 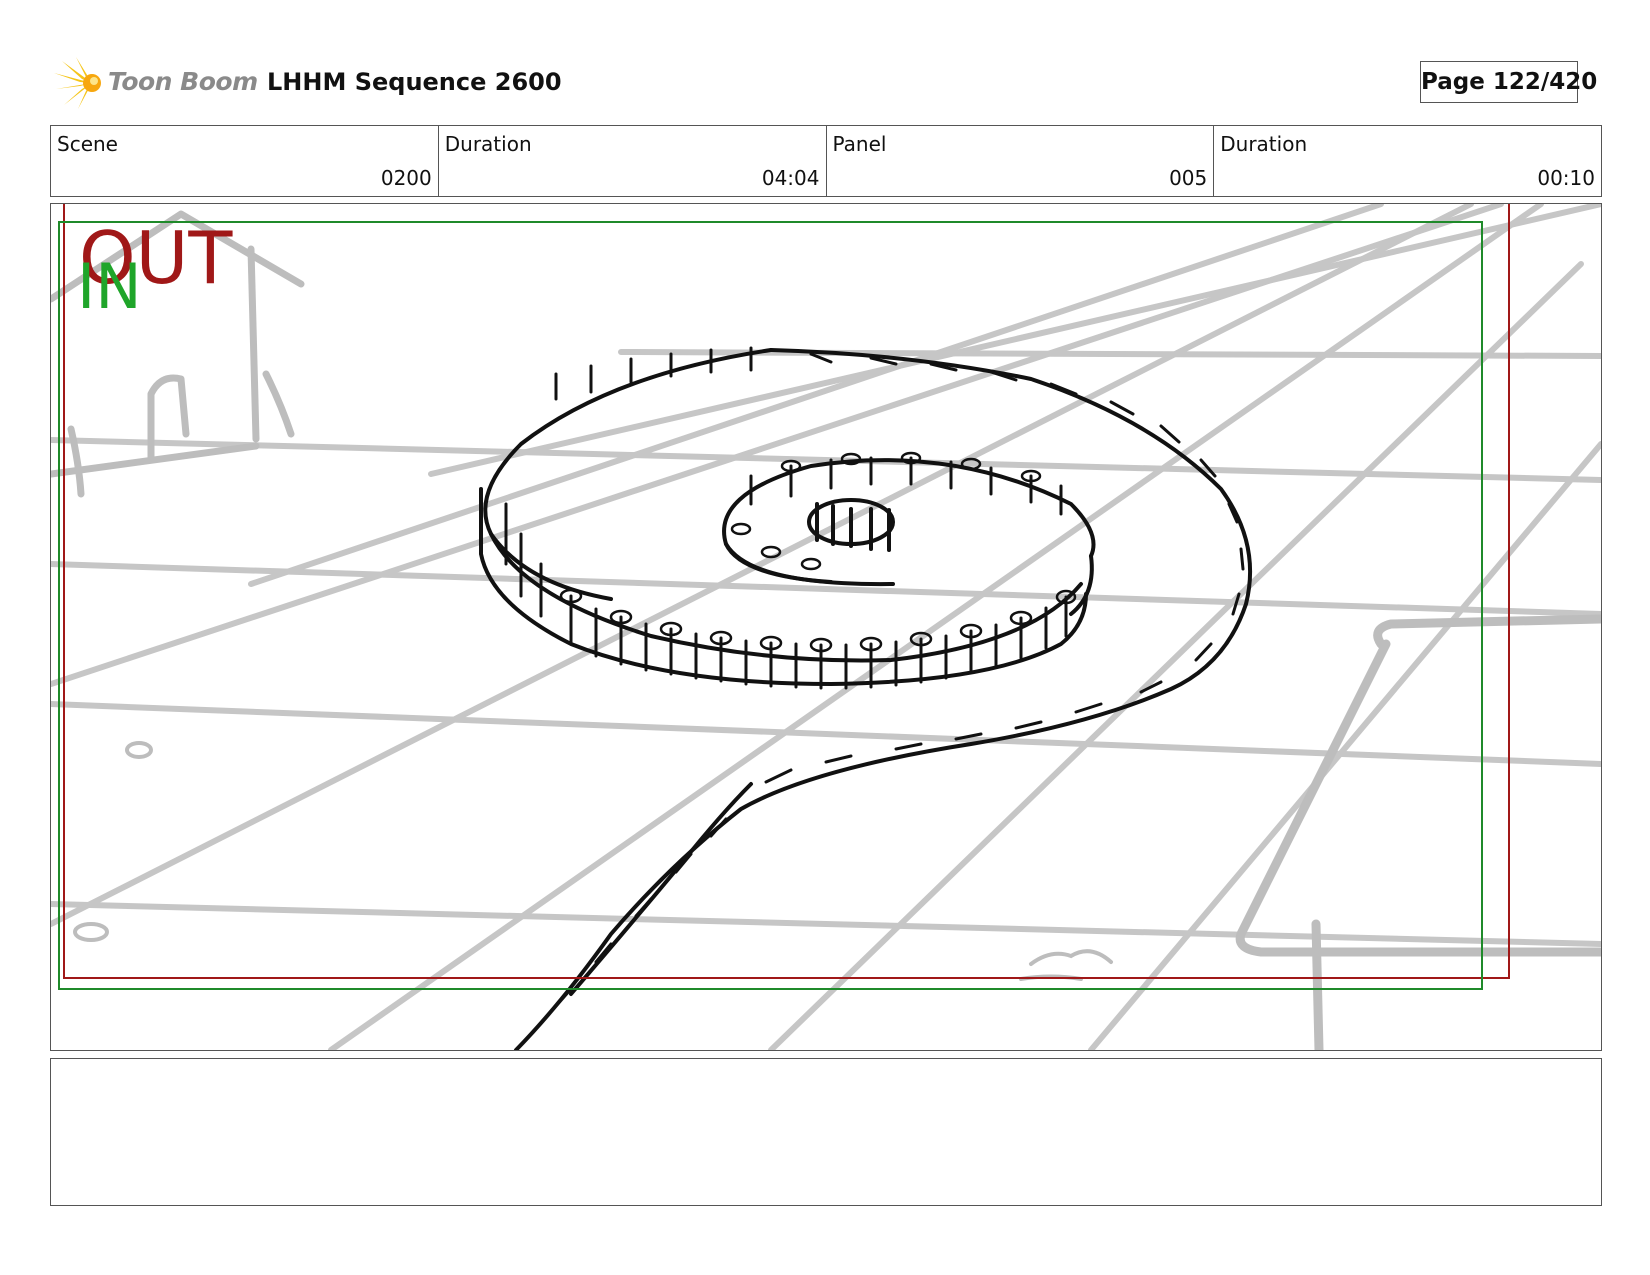 I want to click on sequence-title: LHHM Sequence 2600, so click(x=414, y=82).